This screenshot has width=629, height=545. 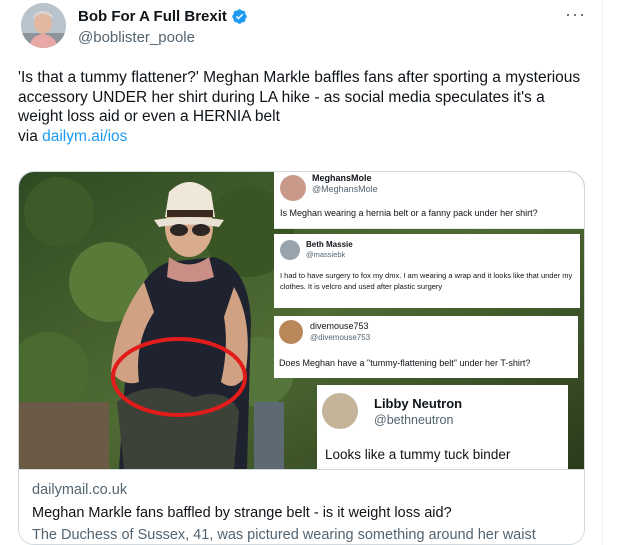 I want to click on verified-badge-icon, so click(x=239, y=16).